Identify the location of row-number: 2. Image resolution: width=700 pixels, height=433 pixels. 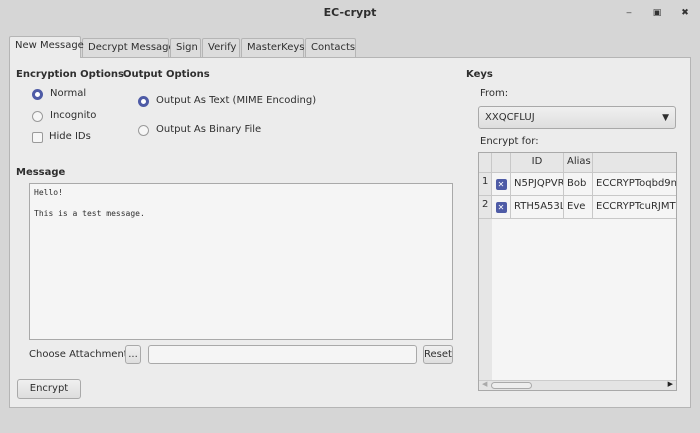
(485, 207).